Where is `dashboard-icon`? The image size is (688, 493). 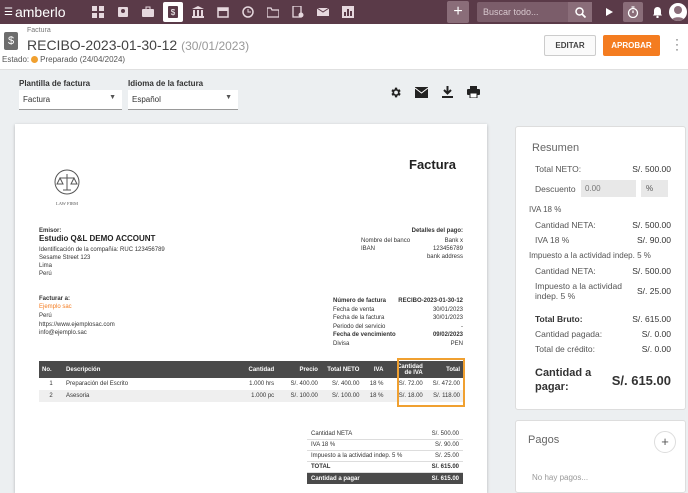
dashboard-icon is located at coordinates (98, 12).